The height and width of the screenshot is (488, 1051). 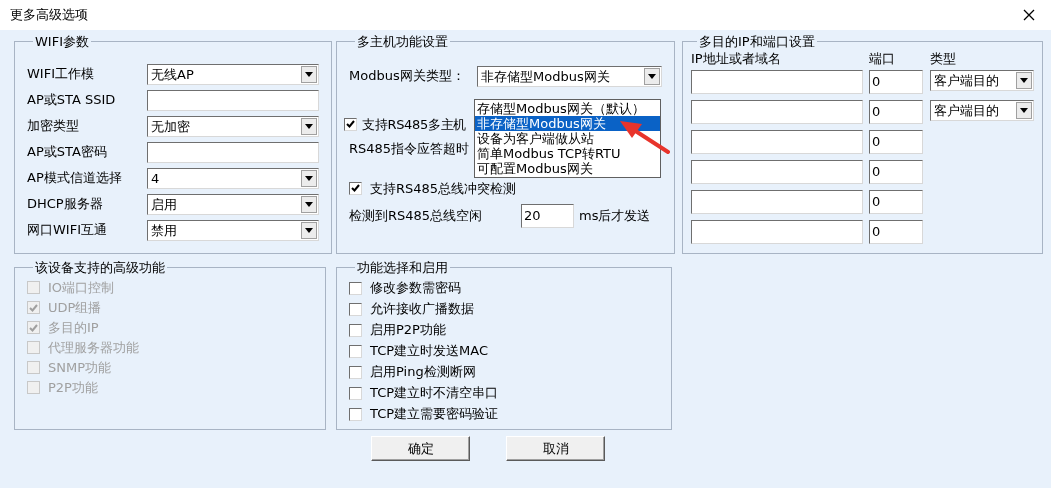 I want to click on field-label: DHCP服务器, so click(x=65, y=204).